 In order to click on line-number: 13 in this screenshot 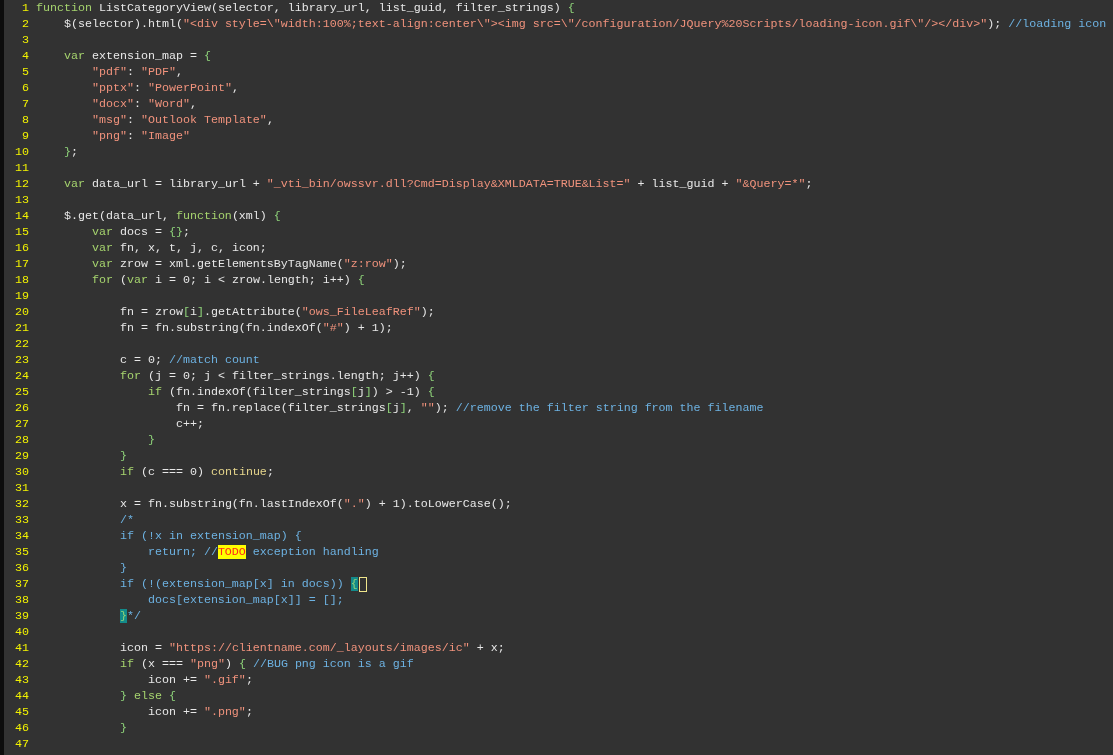, I will do `click(22, 200)`.